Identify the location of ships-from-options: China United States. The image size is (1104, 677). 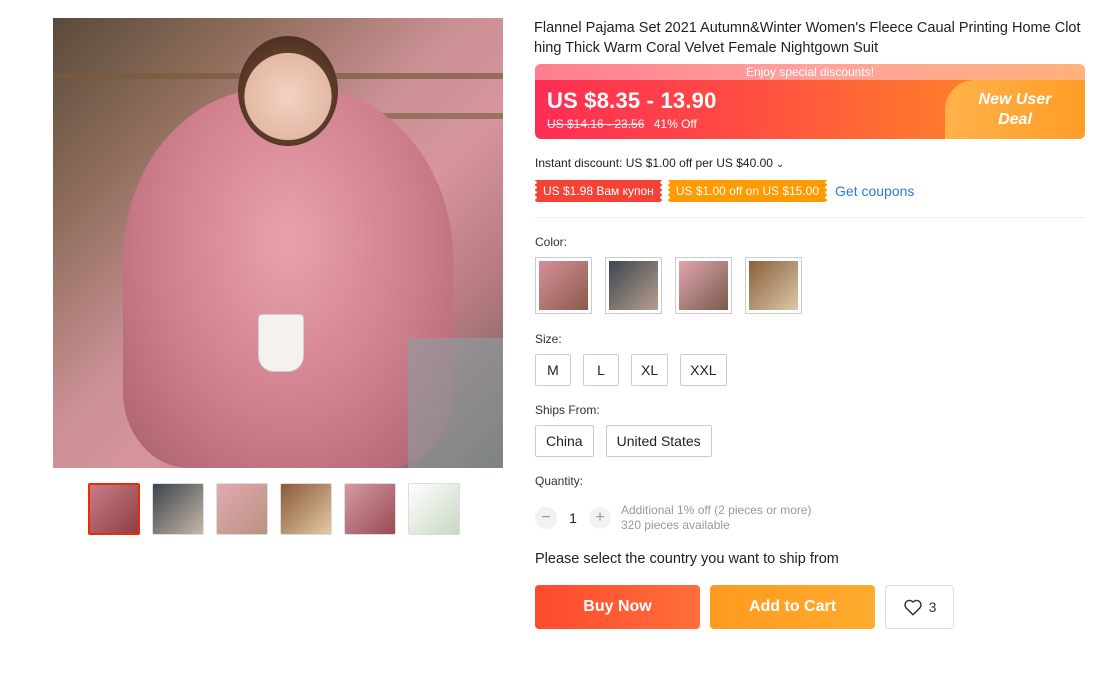
(623, 441).